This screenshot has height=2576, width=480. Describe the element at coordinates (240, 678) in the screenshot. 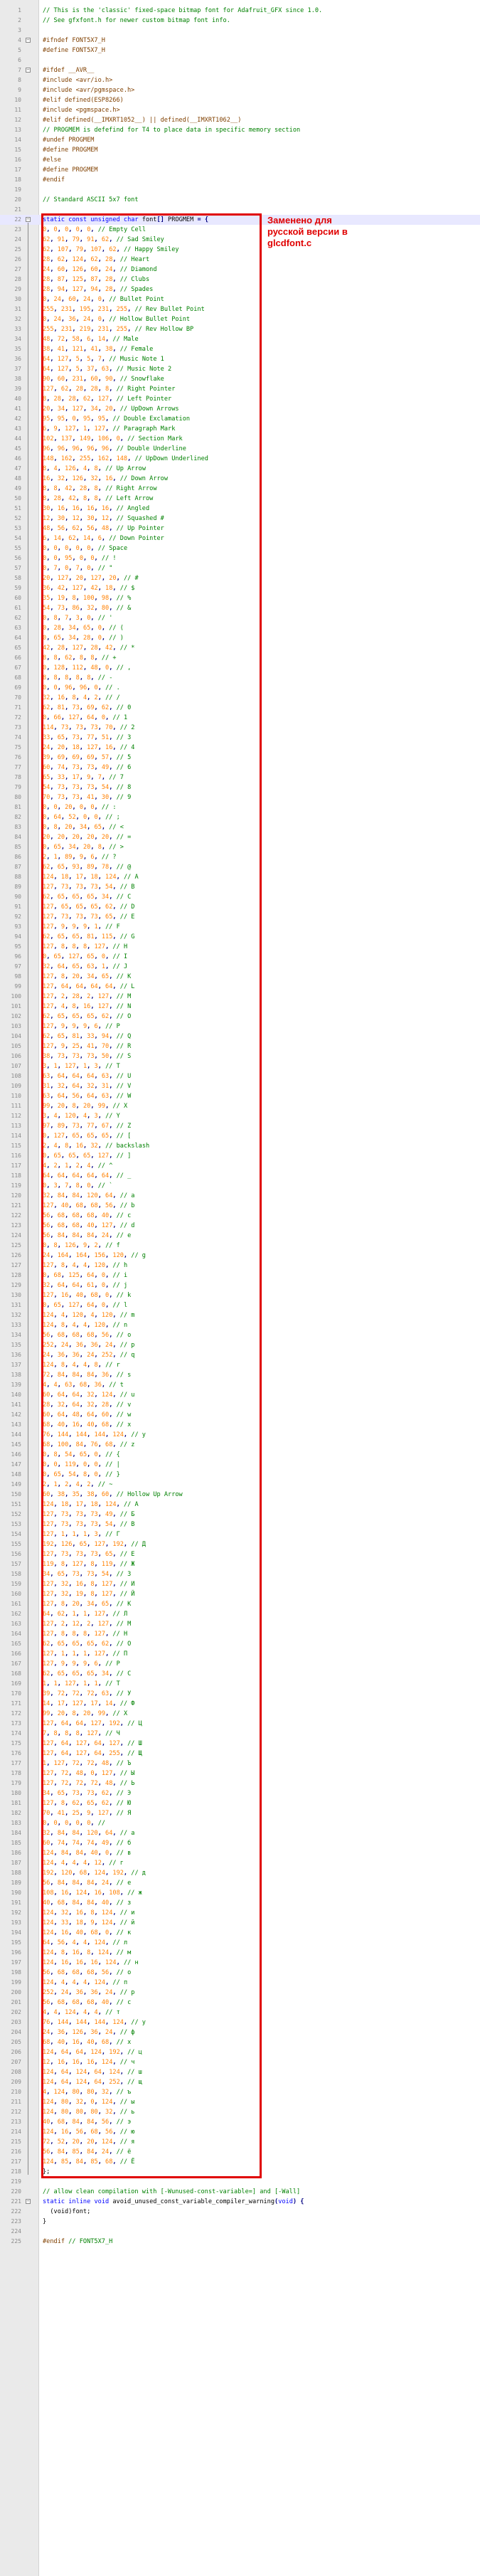

I see `code-line: 68 8, 8, 8, 8, 8, // -` at that location.